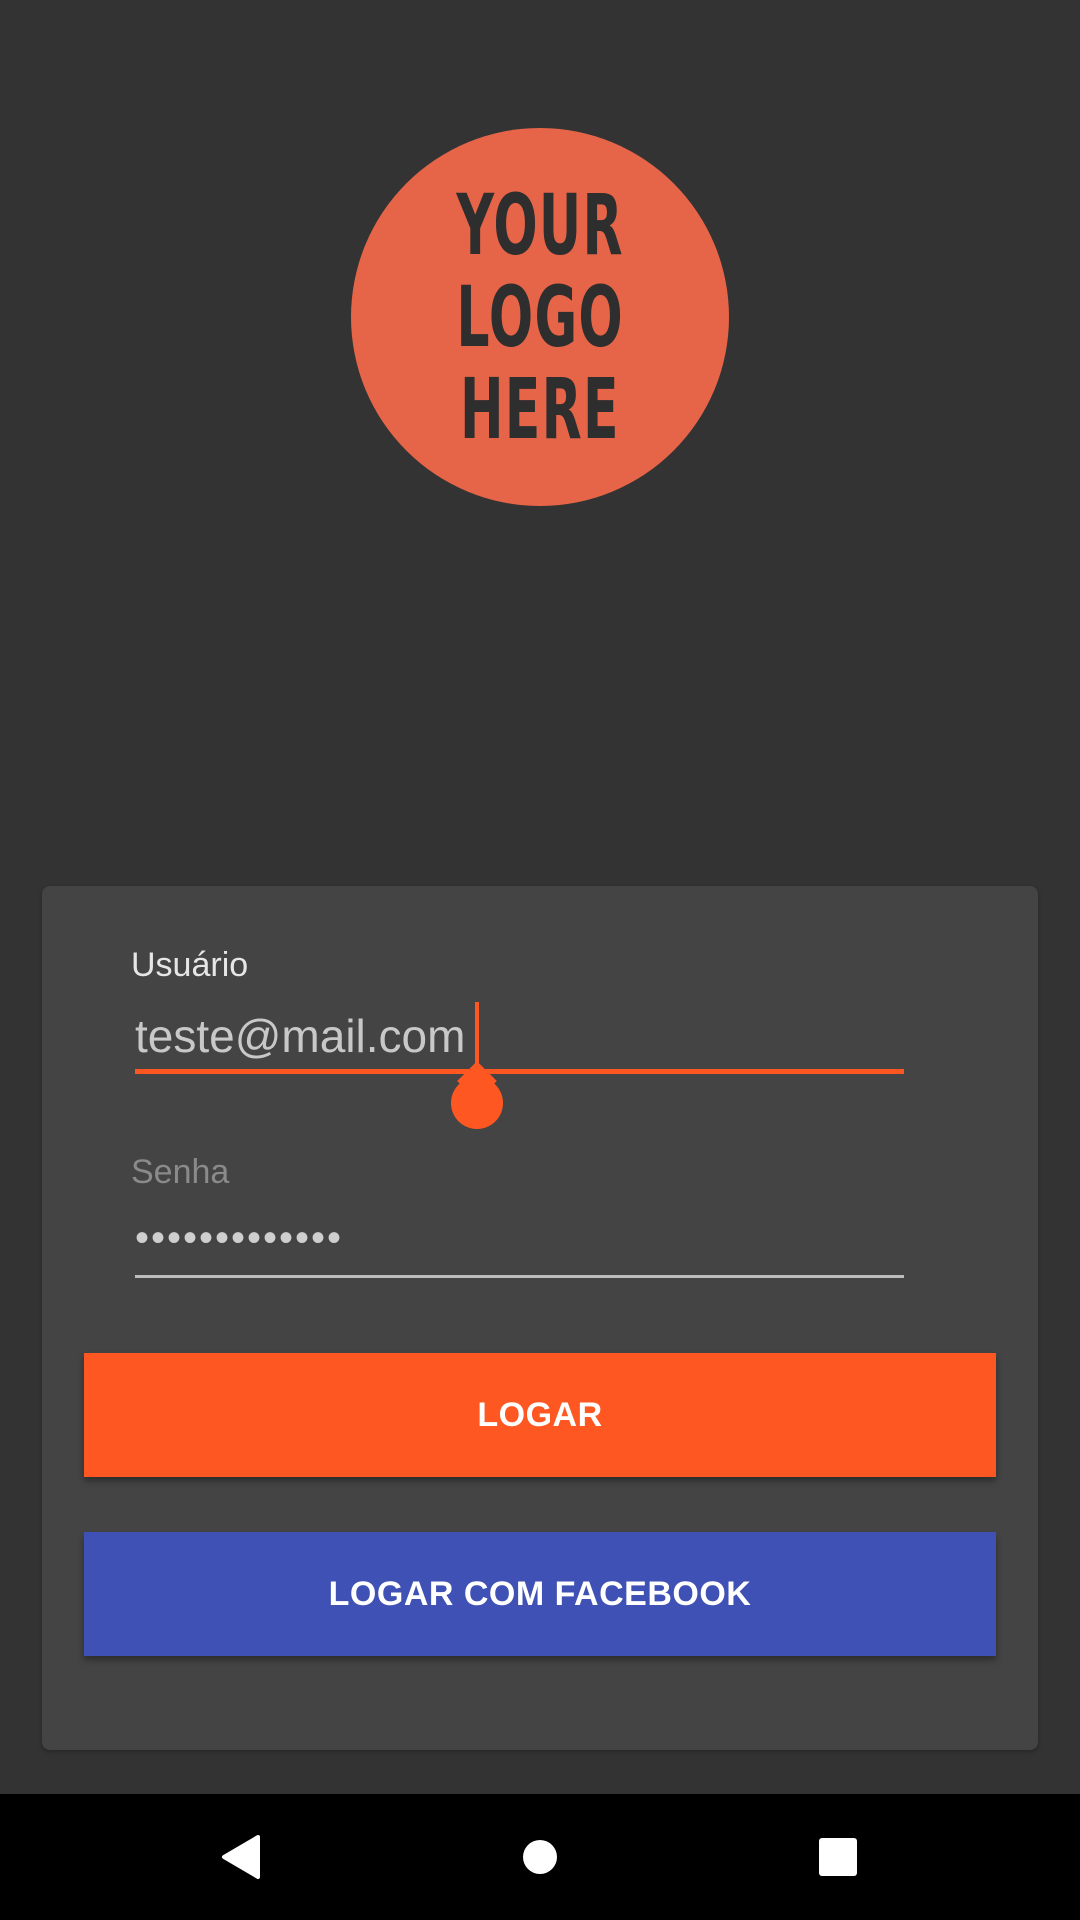 The image size is (1080, 1920). I want to click on password-label: Senha, so click(180, 1172).